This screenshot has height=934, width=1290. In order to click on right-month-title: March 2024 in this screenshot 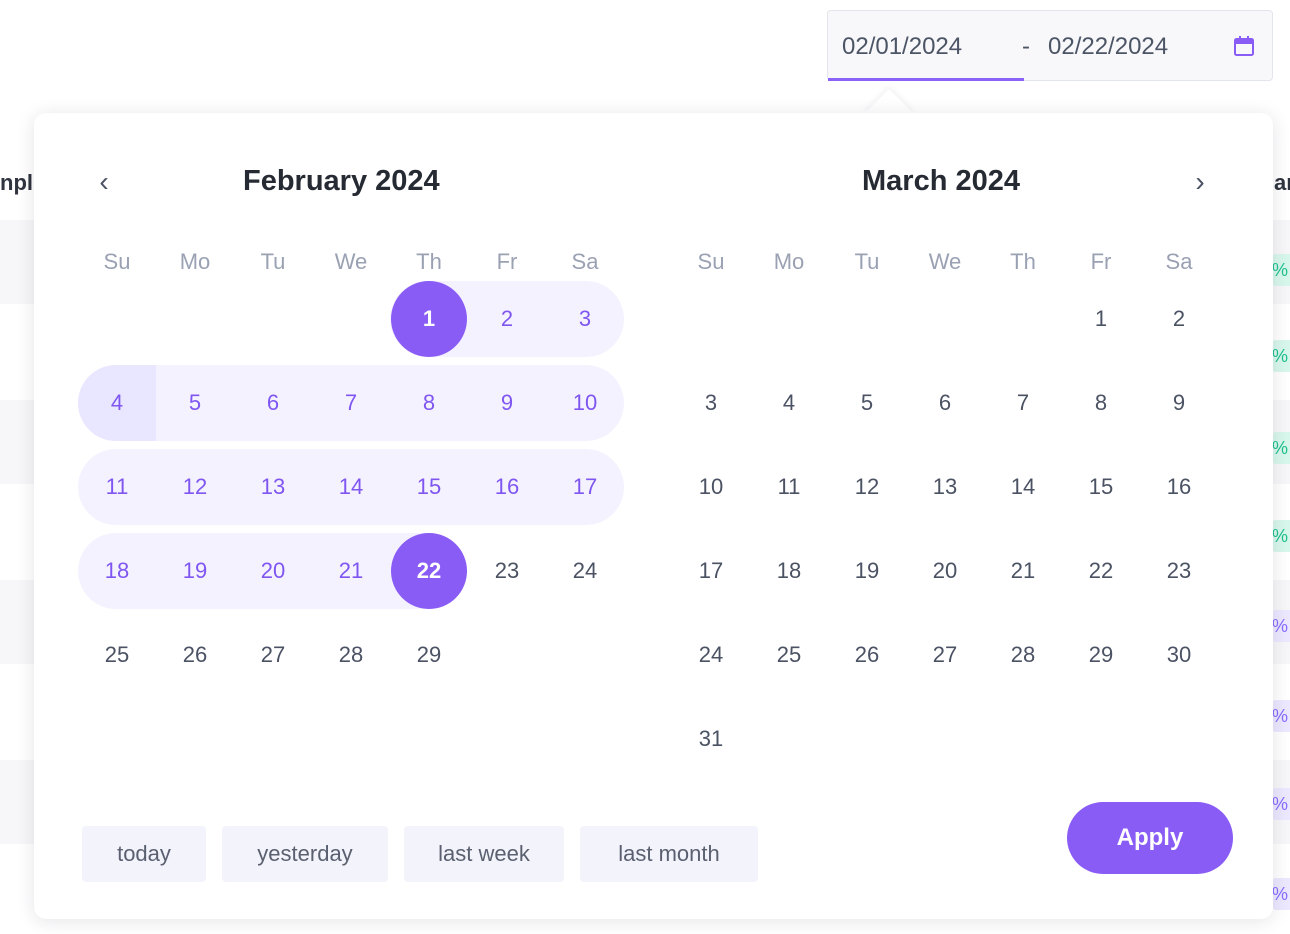, I will do `click(941, 181)`.